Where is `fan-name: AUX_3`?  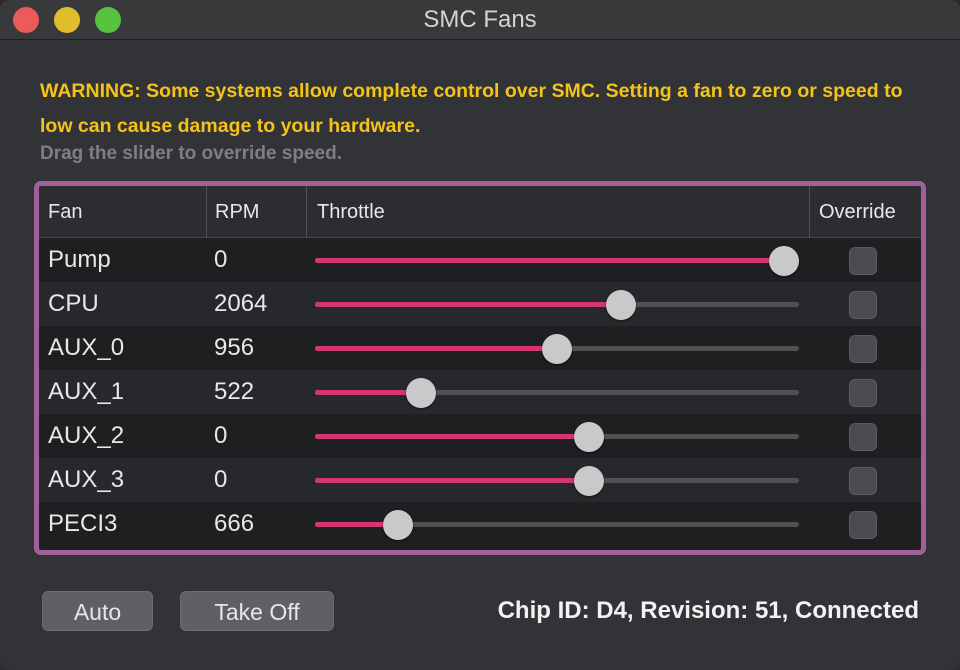
fan-name: AUX_3 is located at coordinates (86, 479).